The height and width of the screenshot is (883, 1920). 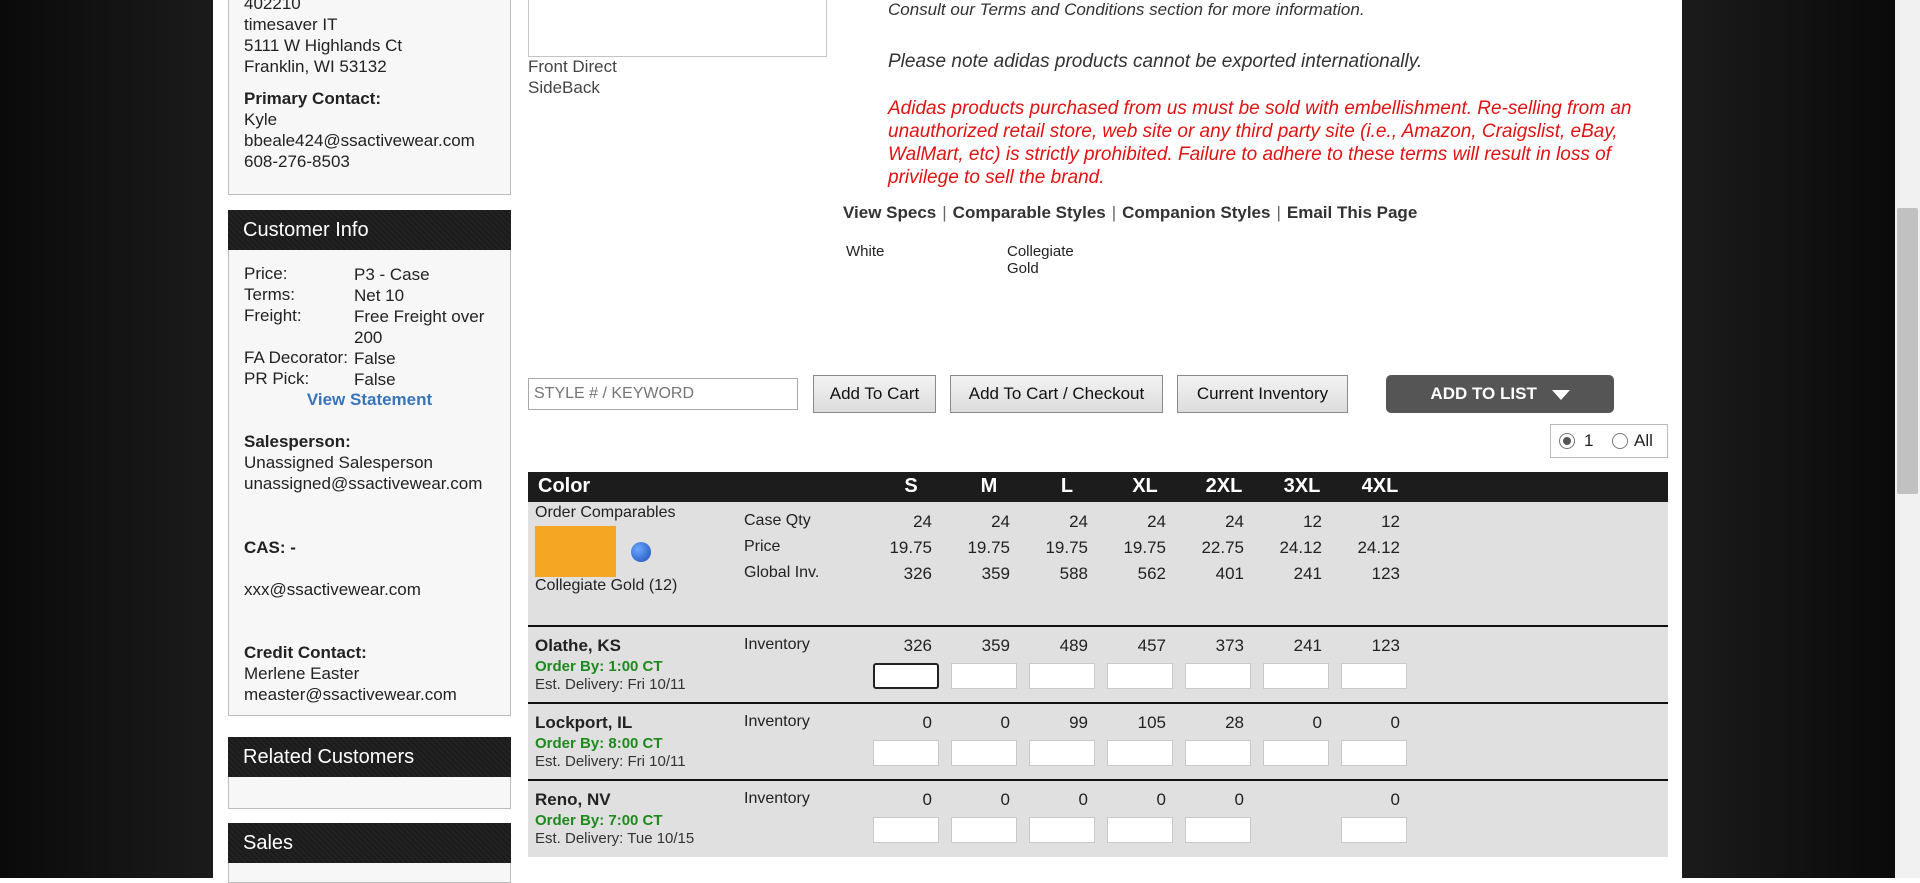 I want to click on sales-box, so click(x=369, y=873).